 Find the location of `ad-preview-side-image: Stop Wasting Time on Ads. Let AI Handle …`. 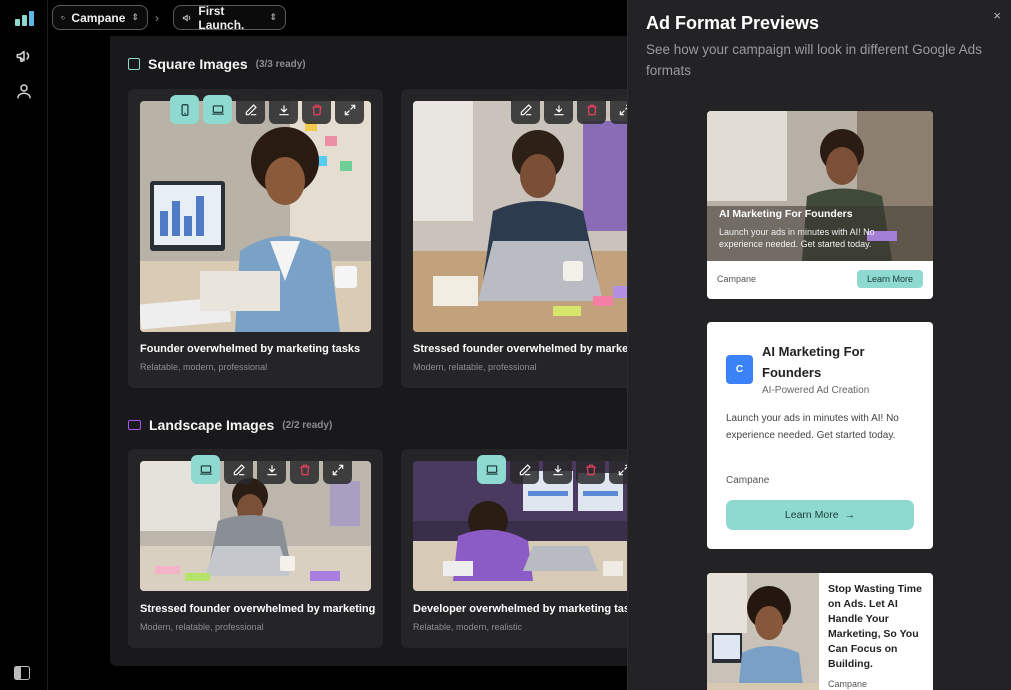

ad-preview-side-image: Stop Wasting Time on Ads. Let AI Handle … is located at coordinates (820, 631).